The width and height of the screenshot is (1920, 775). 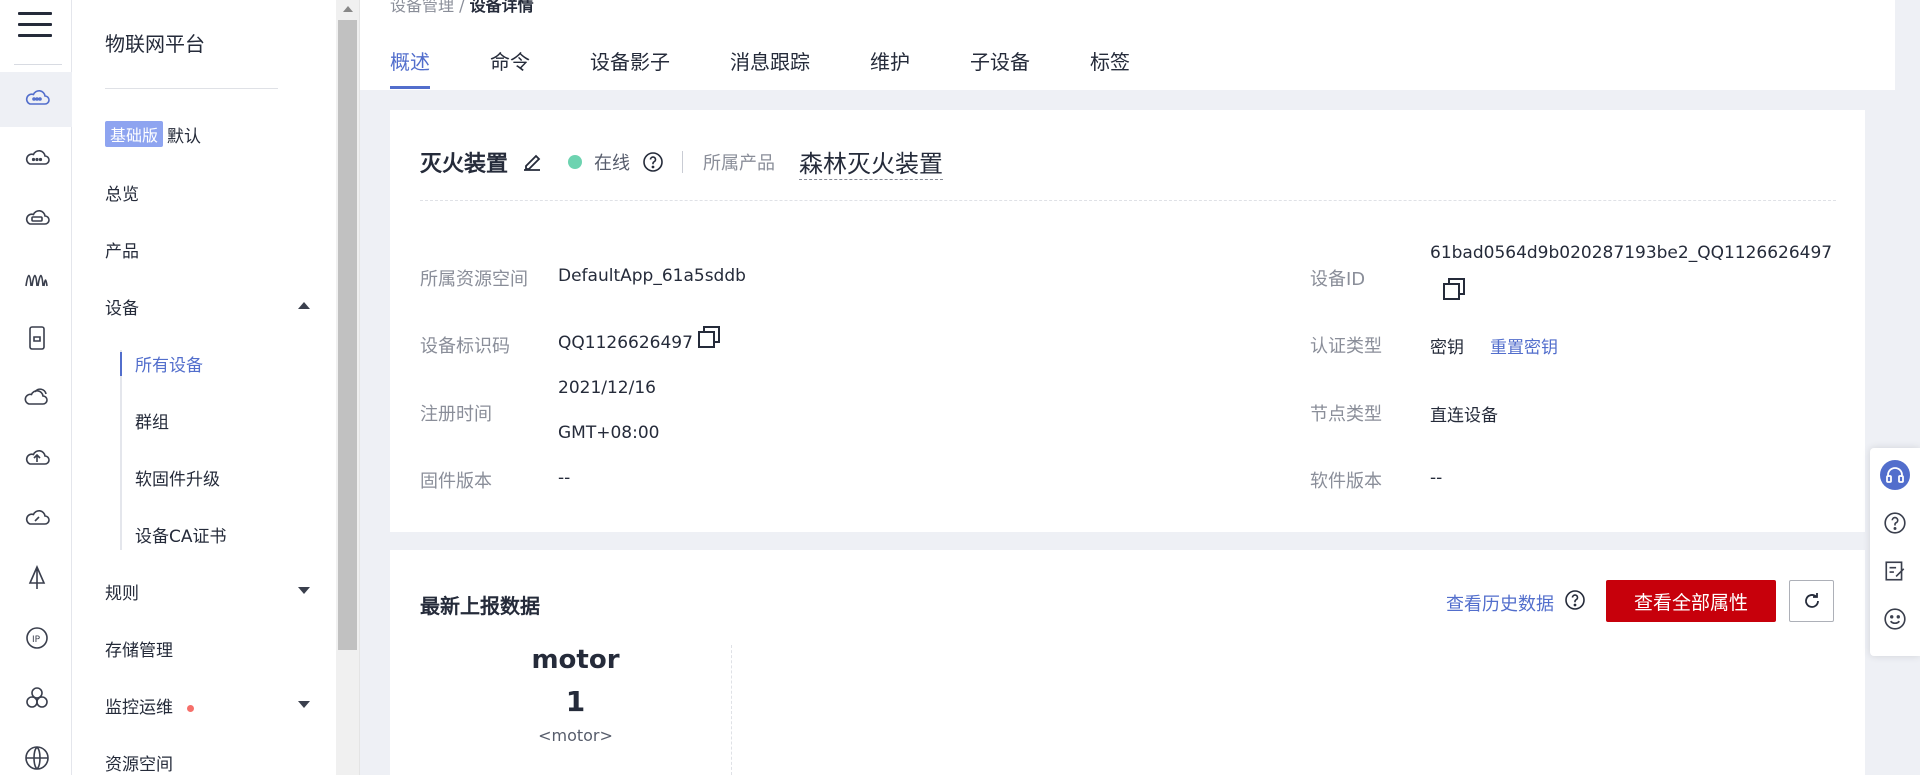 I want to click on reset-secret-link: 重置密钥, so click(x=1524, y=345).